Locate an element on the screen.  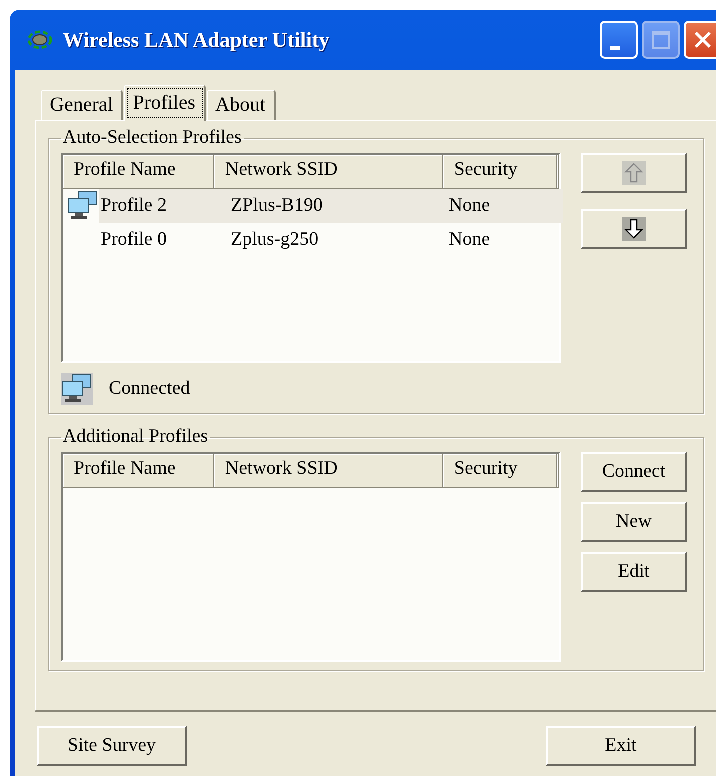
tab: General is located at coordinates (82, 105).